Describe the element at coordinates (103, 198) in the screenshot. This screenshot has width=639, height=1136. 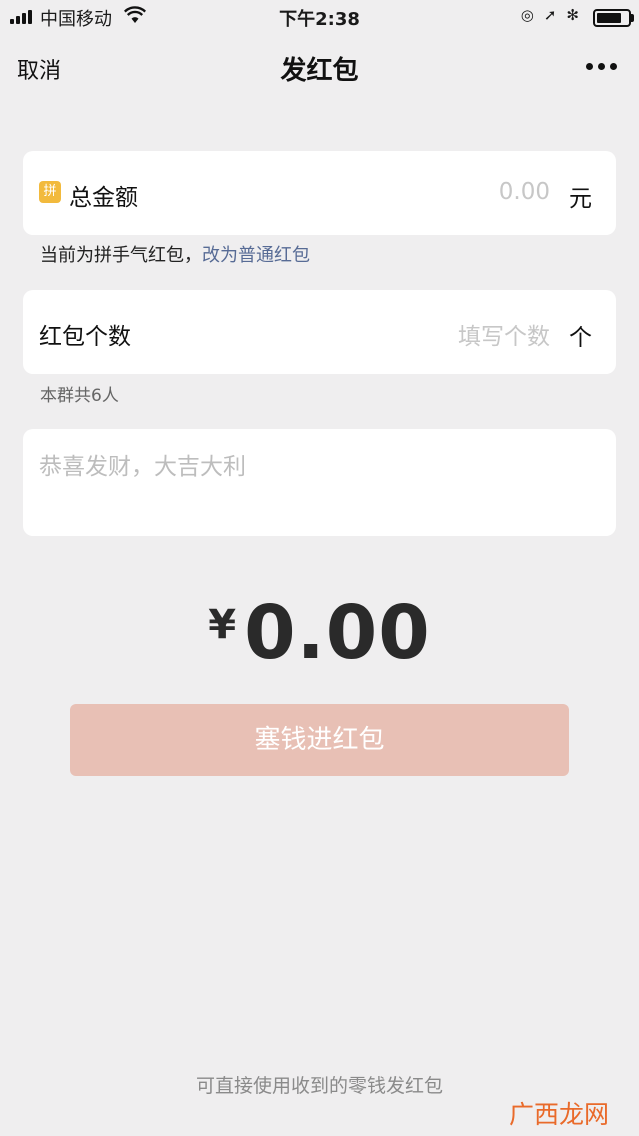
I see `amount-label: 总金额` at that location.